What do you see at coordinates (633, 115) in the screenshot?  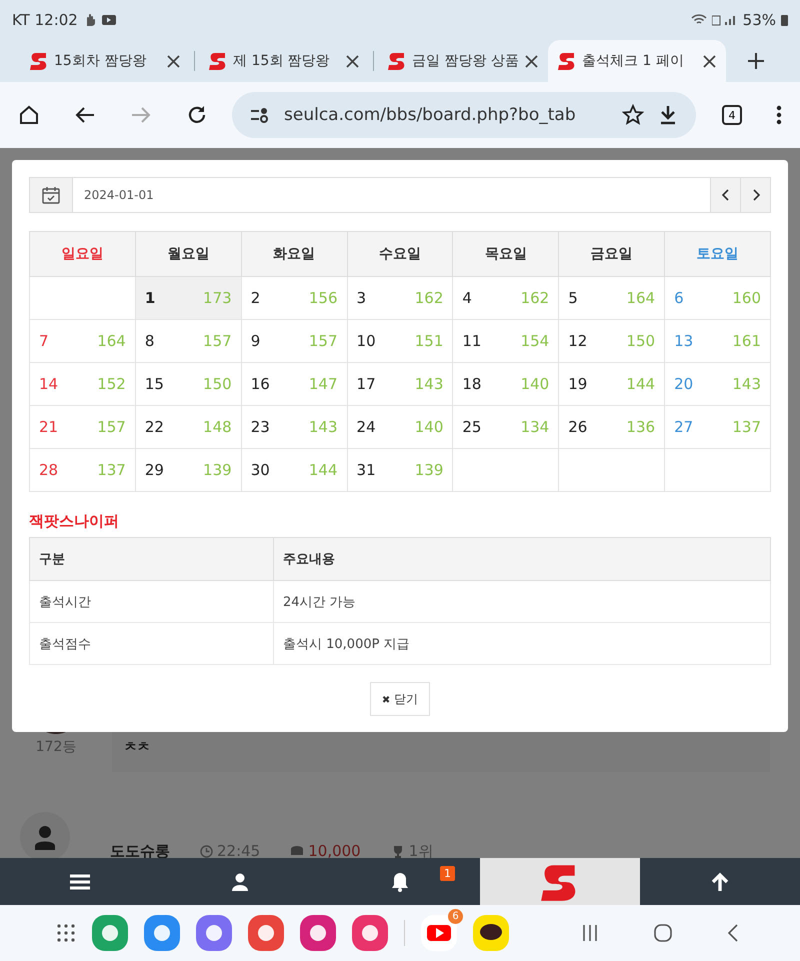 I see `star-icon` at bounding box center [633, 115].